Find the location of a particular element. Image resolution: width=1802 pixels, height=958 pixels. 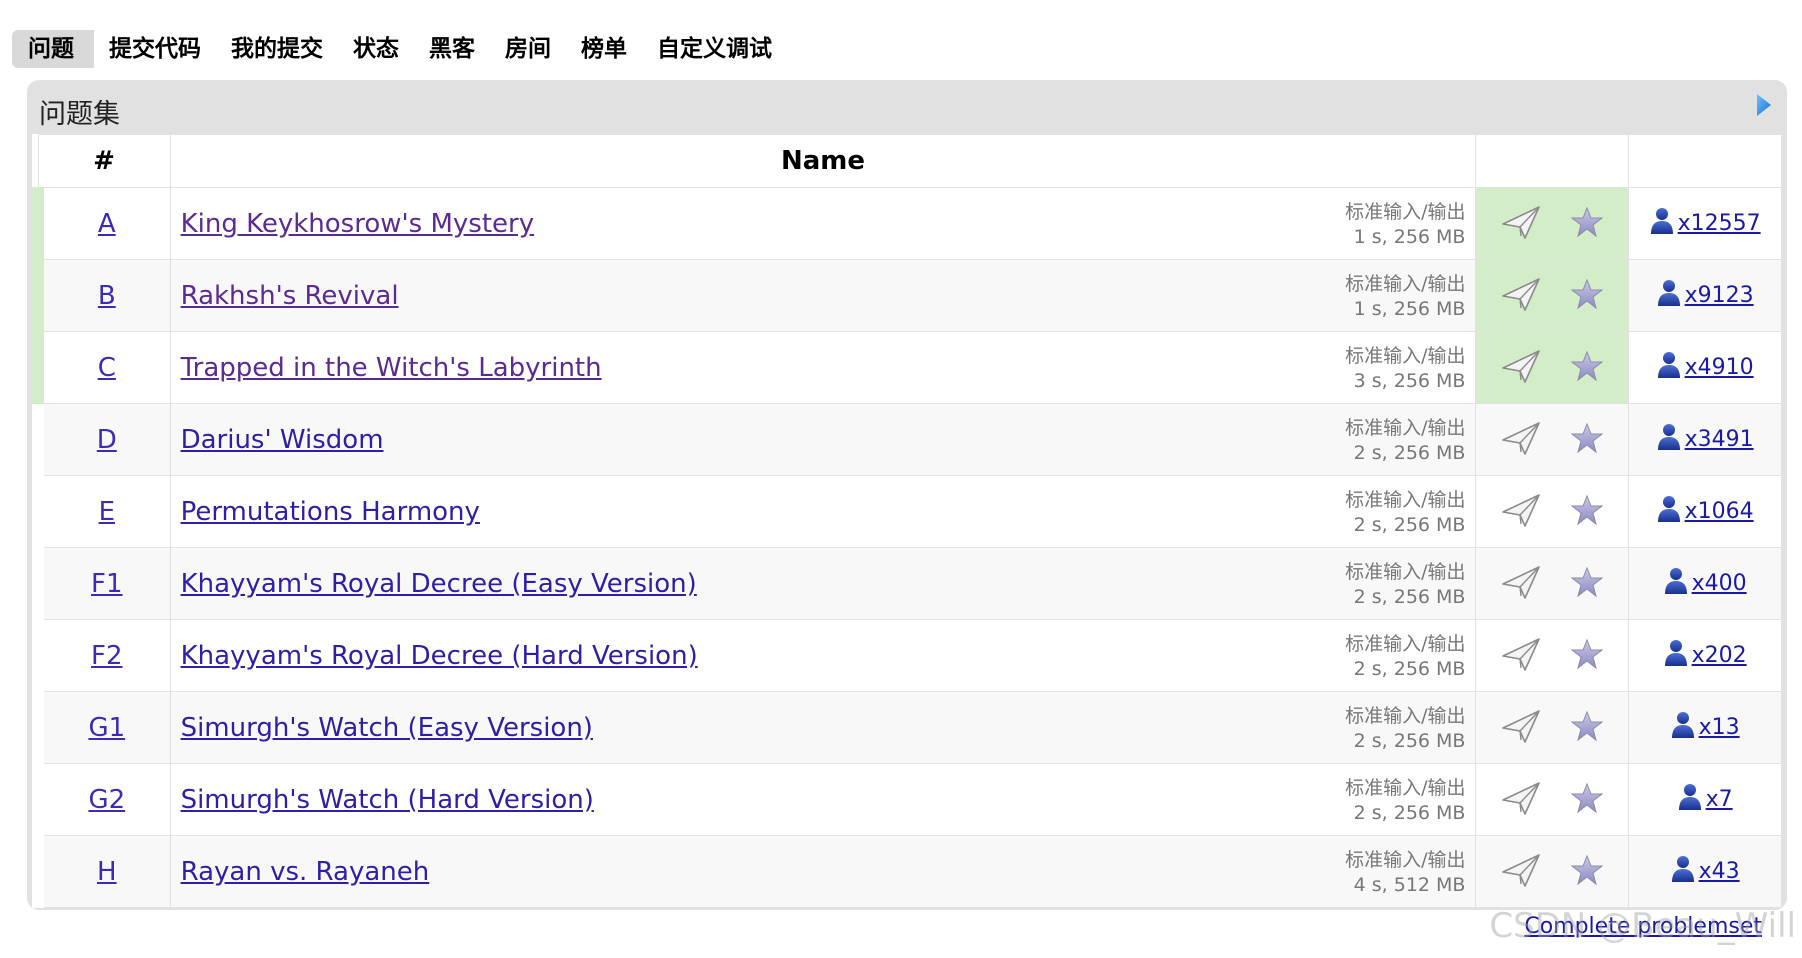

solvers-cell: x9123 is located at coordinates (1705, 295).